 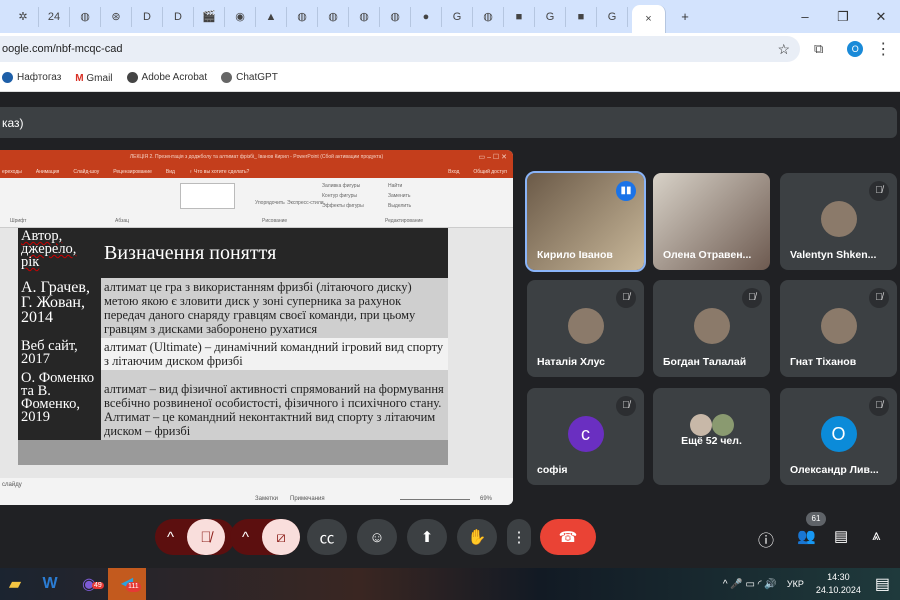 I want to click on chat-icon: ▤, so click(x=841, y=536).